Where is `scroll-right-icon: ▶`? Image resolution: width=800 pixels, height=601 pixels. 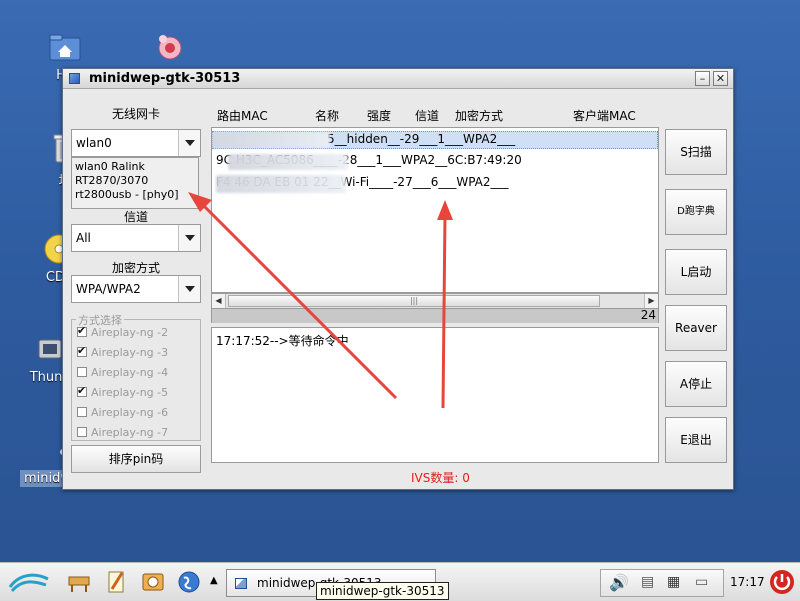 scroll-right-icon: ▶ is located at coordinates (651, 301).